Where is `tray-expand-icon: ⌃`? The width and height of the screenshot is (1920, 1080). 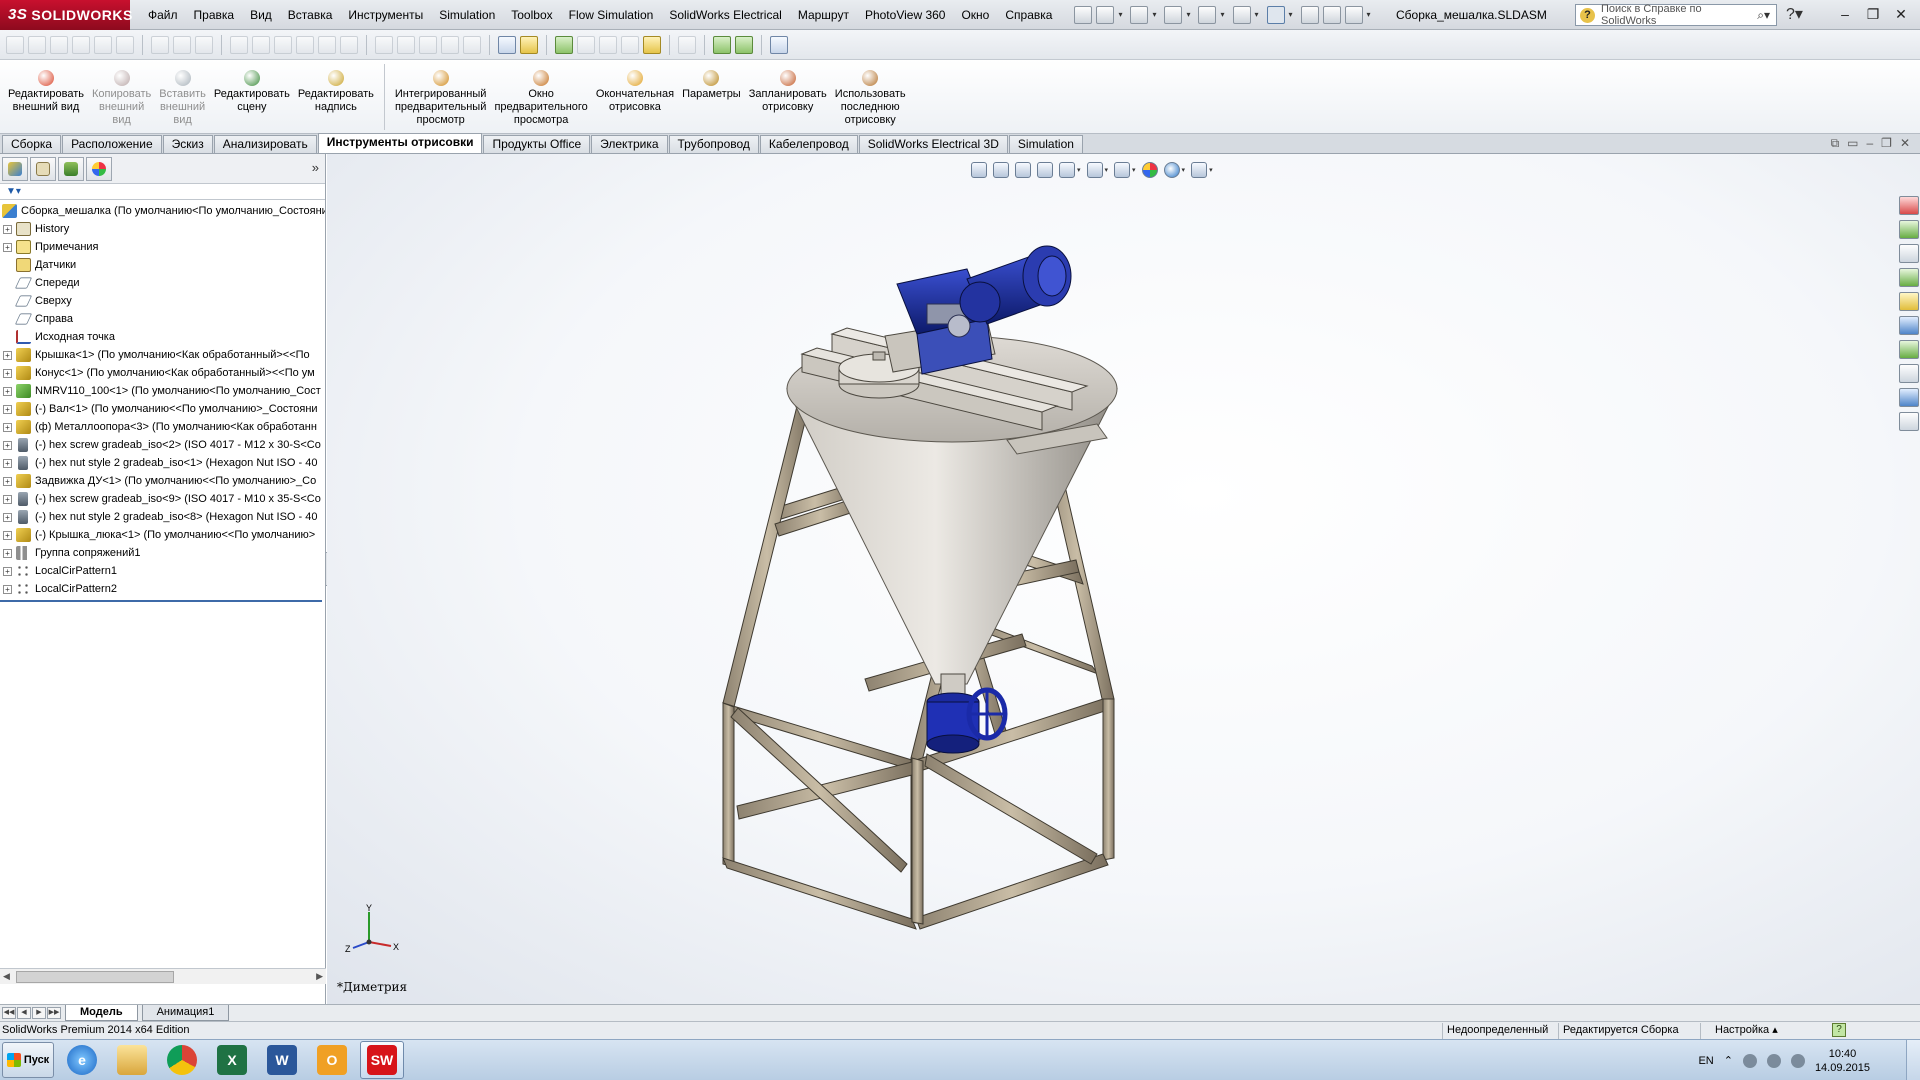 tray-expand-icon: ⌃ is located at coordinates (1728, 1060).